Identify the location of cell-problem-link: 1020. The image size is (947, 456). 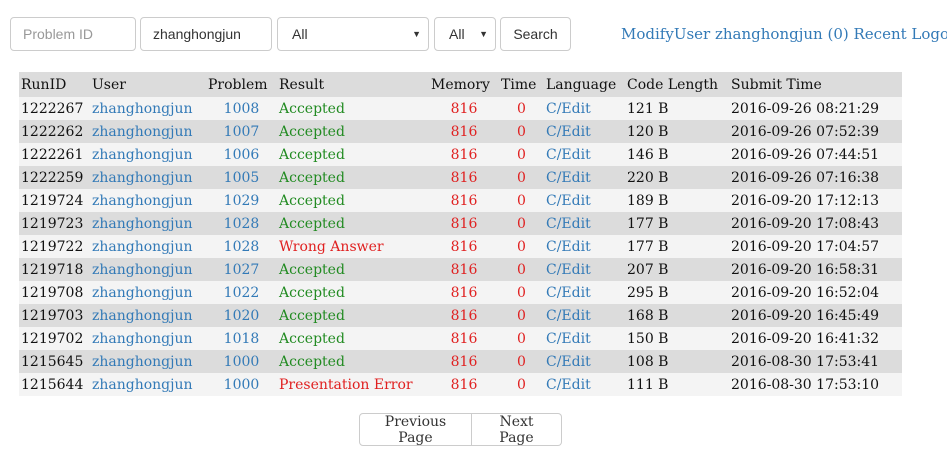
(241, 315).